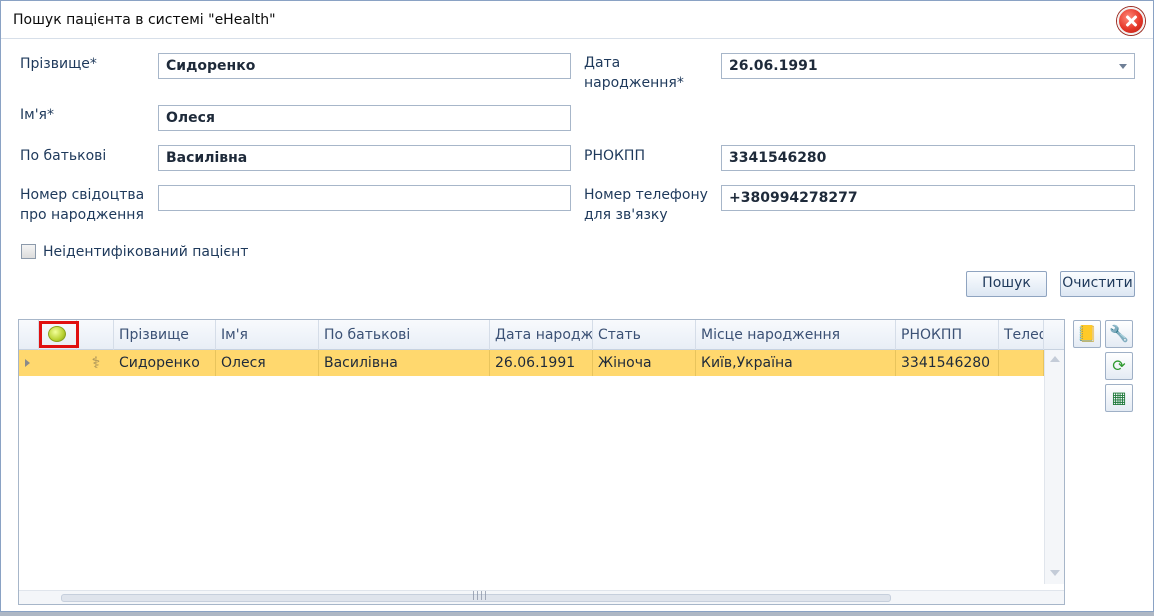  What do you see at coordinates (577, 614) in the screenshot?
I see `bottom-border` at bounding box center [577, 614].